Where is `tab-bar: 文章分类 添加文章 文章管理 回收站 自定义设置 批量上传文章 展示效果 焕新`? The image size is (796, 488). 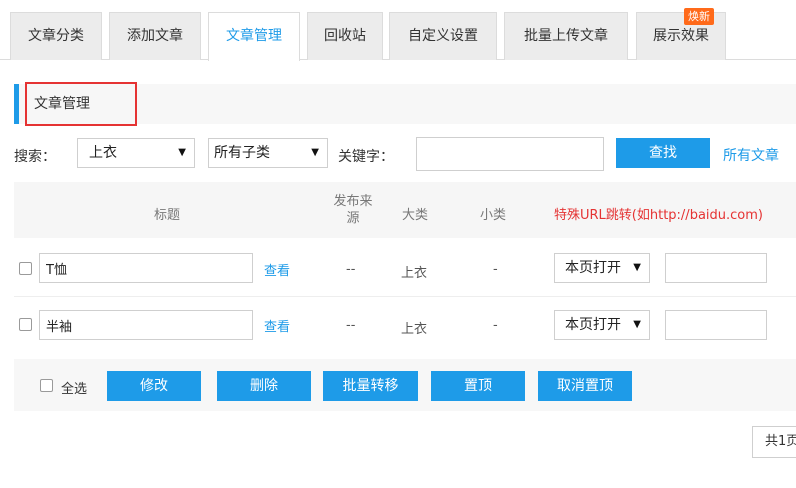
tab-bar: 文章分类 添加文章 文章管理 回收站 自定义设置 批量上传文章 展示效果 焕新 is located at coordinates (398, 30).